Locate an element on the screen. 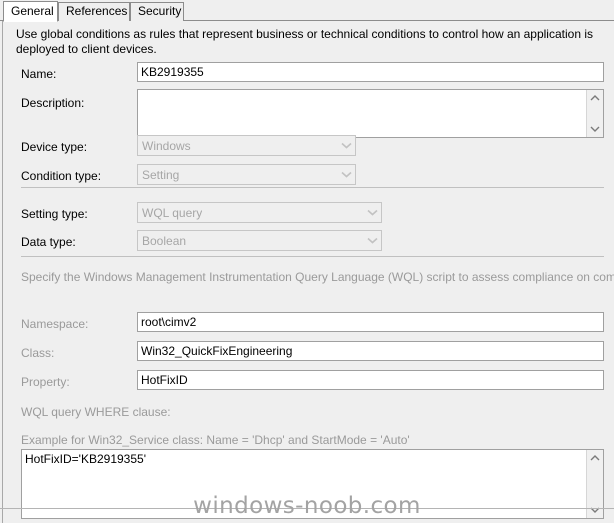  scroll-down-arrow-icon is located at coordinates (595, 129).